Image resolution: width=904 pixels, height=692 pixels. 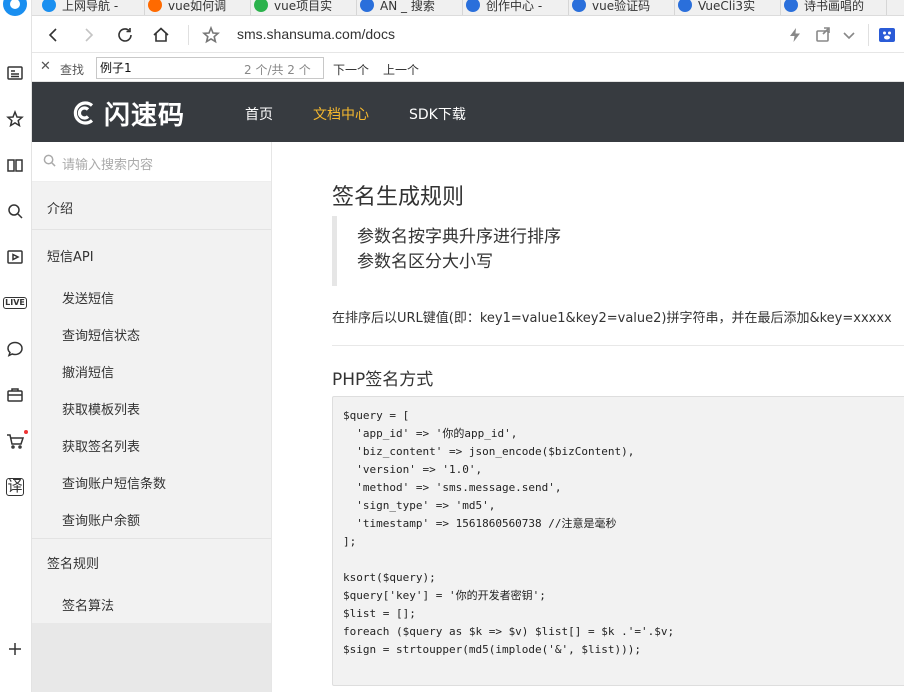 What do you see at coordinates (425, 262) in the screenshot?
I see `quote-line: 参数名区分大小写` at bounding box center [425, 262].